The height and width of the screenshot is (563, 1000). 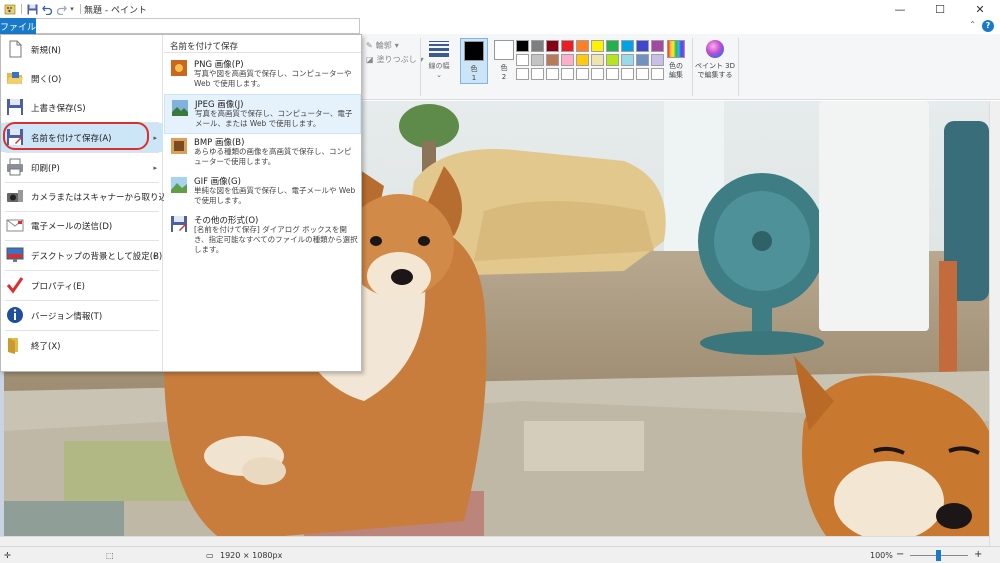 I want to click on format-description: 写真を高画質で保存し、コンピューター、電子メール、または Web で使用します。, so click(x=274, y=118).